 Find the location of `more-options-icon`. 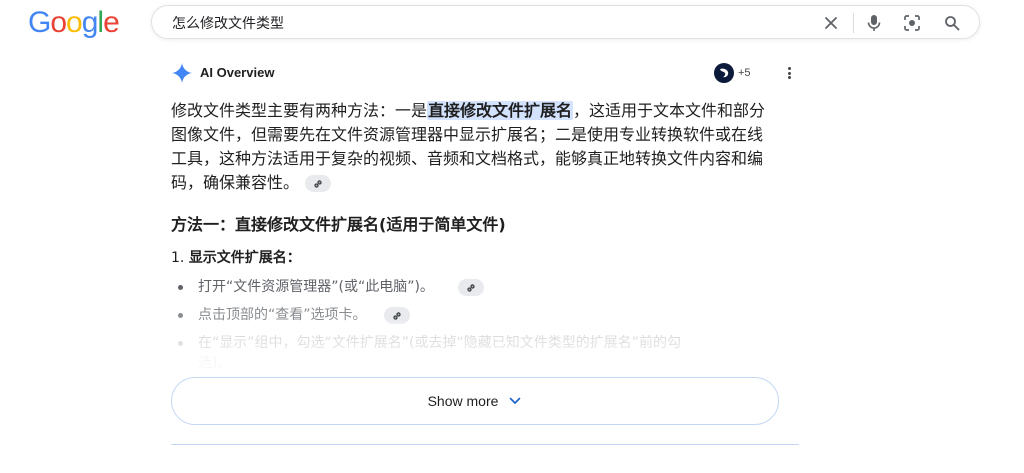

more-options-icon is located at coordinates (789, 73).